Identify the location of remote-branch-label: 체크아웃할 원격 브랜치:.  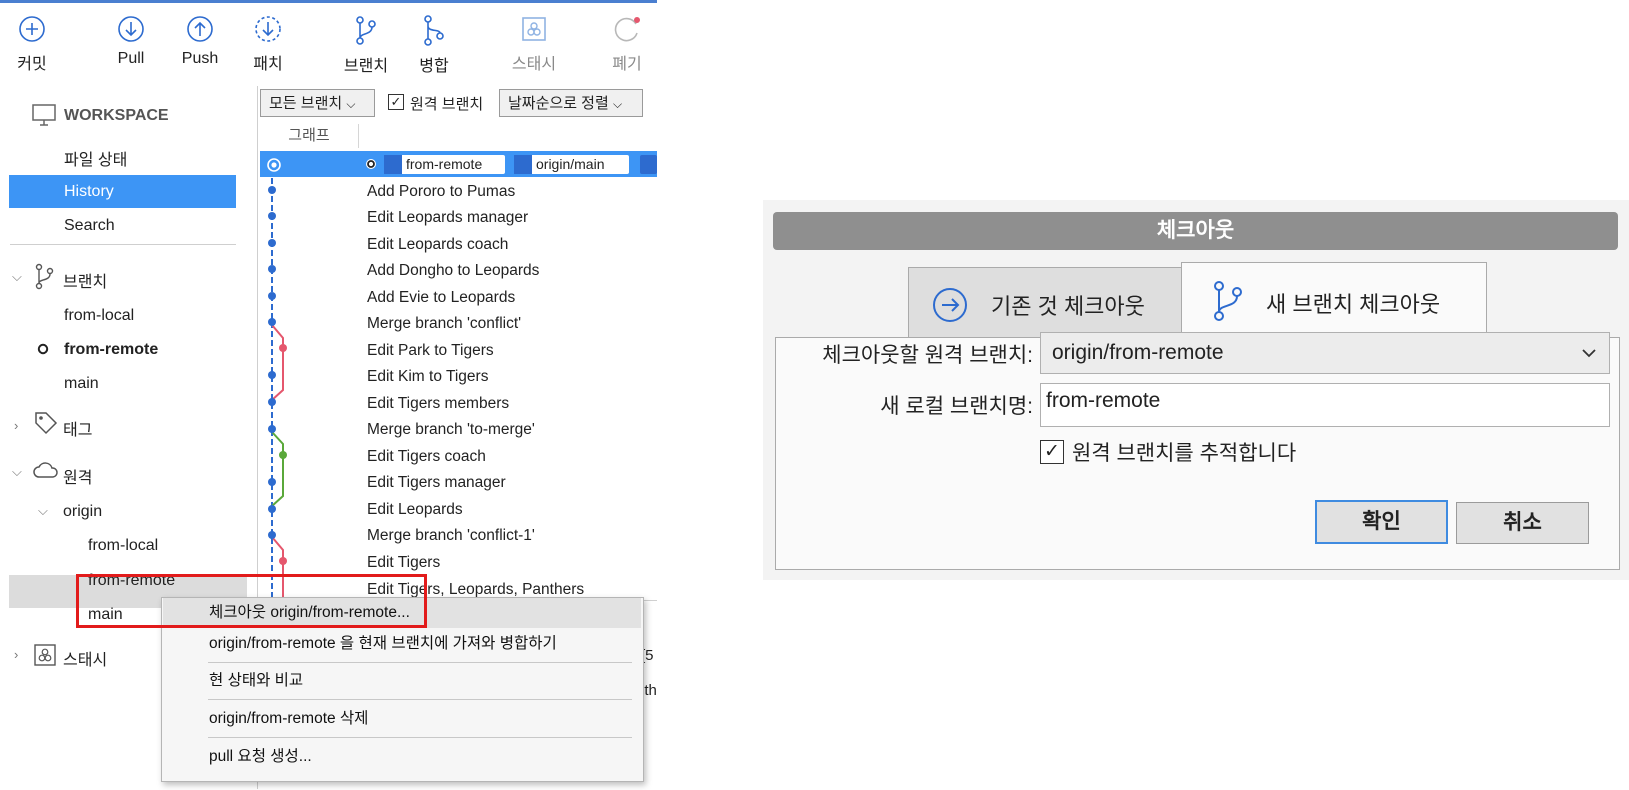
(927, 355).